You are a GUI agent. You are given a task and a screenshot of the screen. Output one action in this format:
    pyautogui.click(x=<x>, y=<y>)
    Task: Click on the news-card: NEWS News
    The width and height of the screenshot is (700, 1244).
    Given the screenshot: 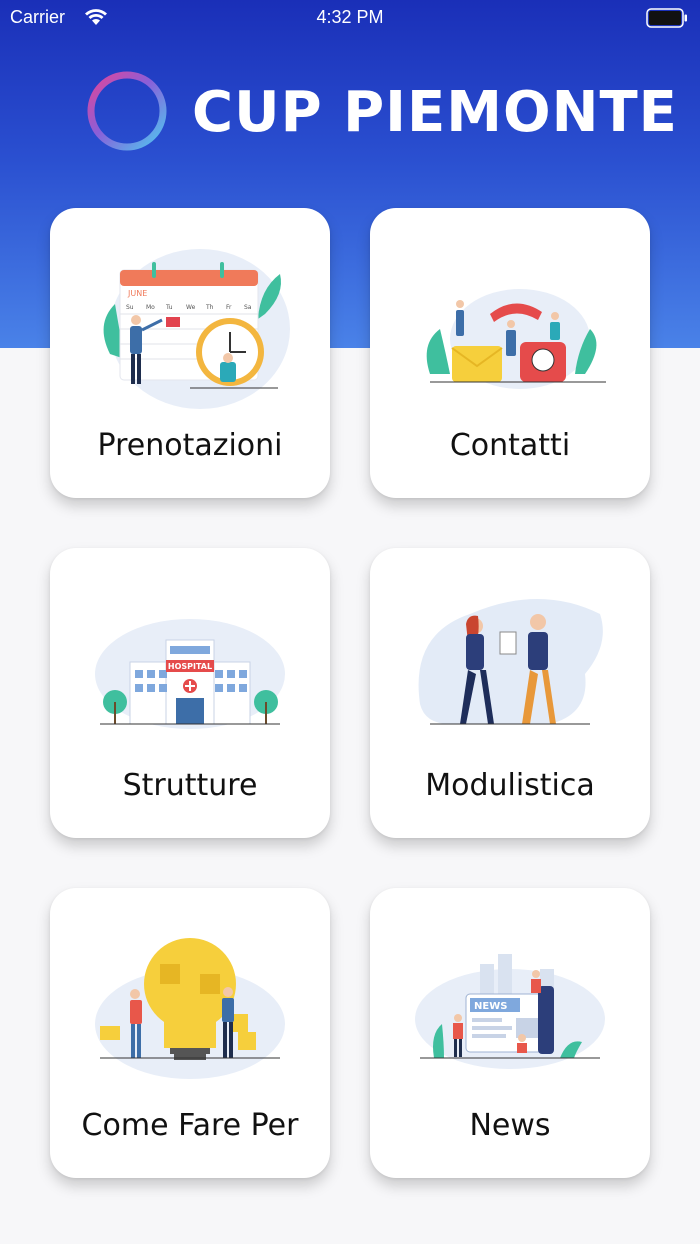 What is the action you would take?
    pyautogui.click(x=510, y=1033)
    